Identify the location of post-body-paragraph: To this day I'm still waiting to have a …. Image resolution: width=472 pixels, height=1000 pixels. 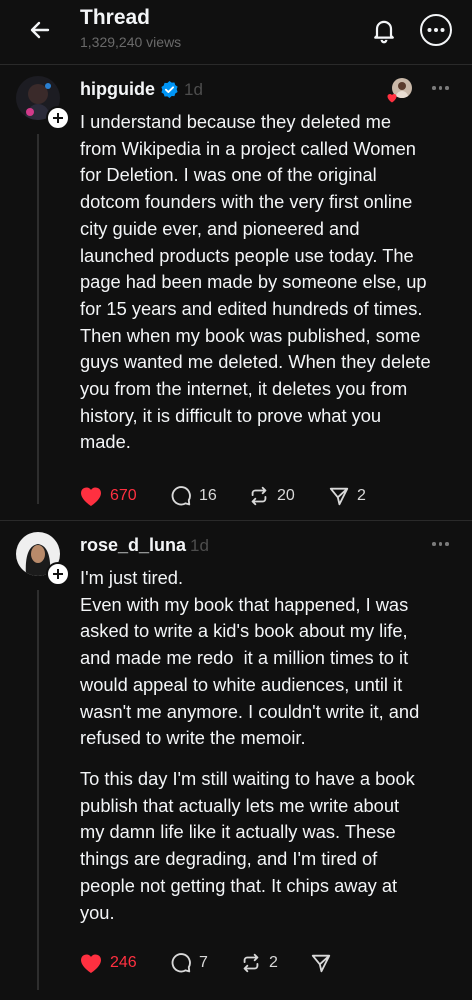
(247, 845).